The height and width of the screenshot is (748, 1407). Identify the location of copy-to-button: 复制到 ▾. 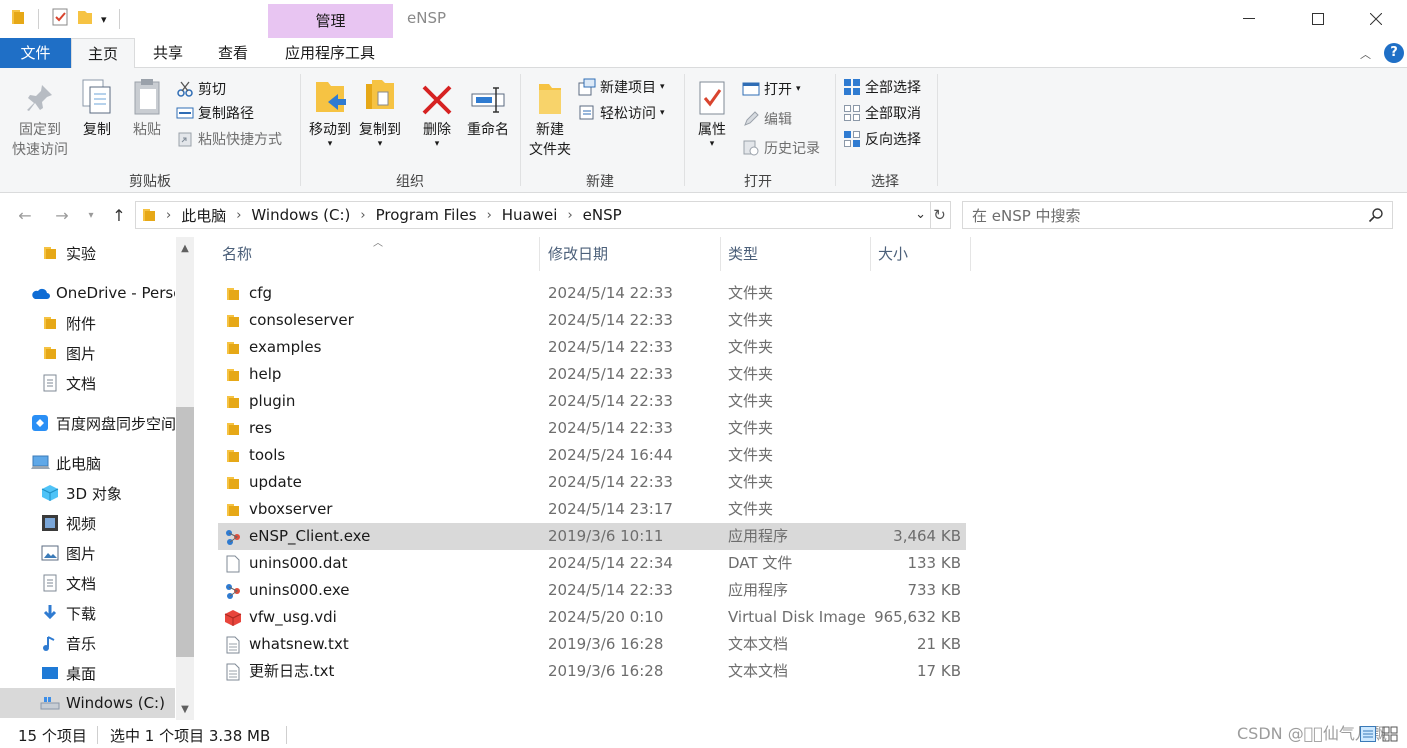
(380, 113).